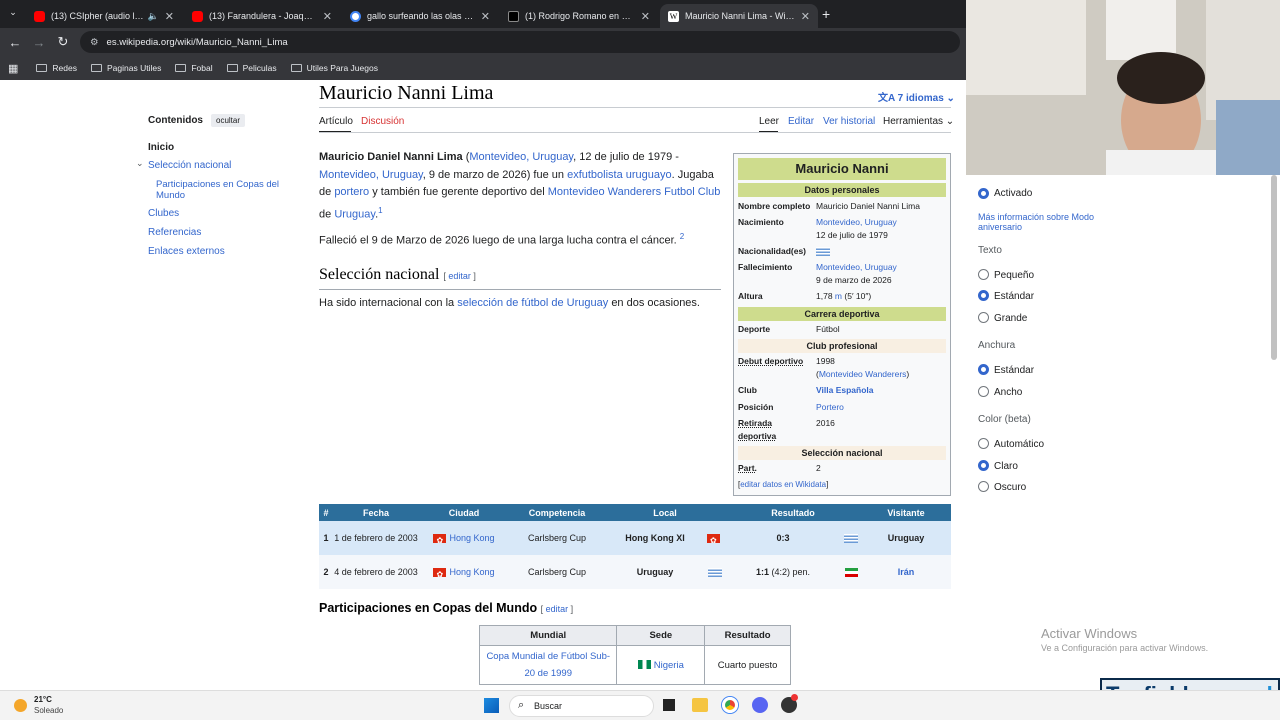  What do you see at coordinates (826, 14) in the screenshot?
I see `new-tab-button: +` at bounding box center [826, 14].